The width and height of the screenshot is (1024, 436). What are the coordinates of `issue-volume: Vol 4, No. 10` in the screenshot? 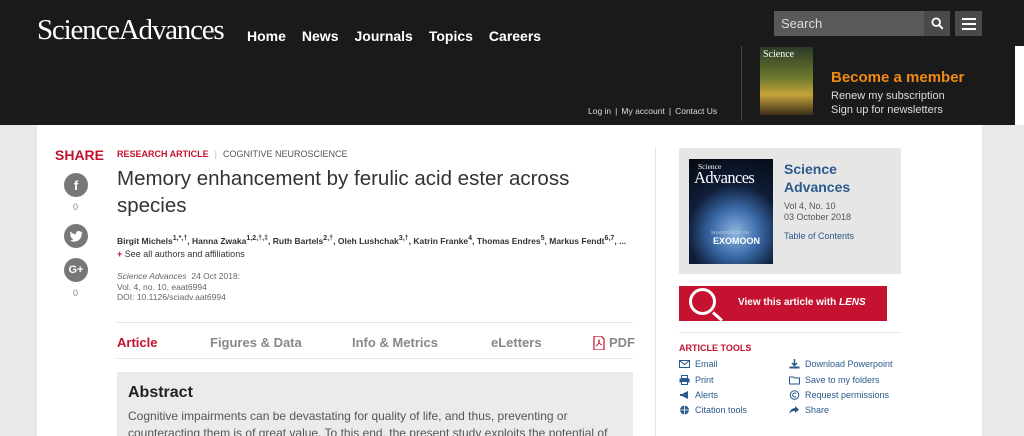 It's located at (810, 206).